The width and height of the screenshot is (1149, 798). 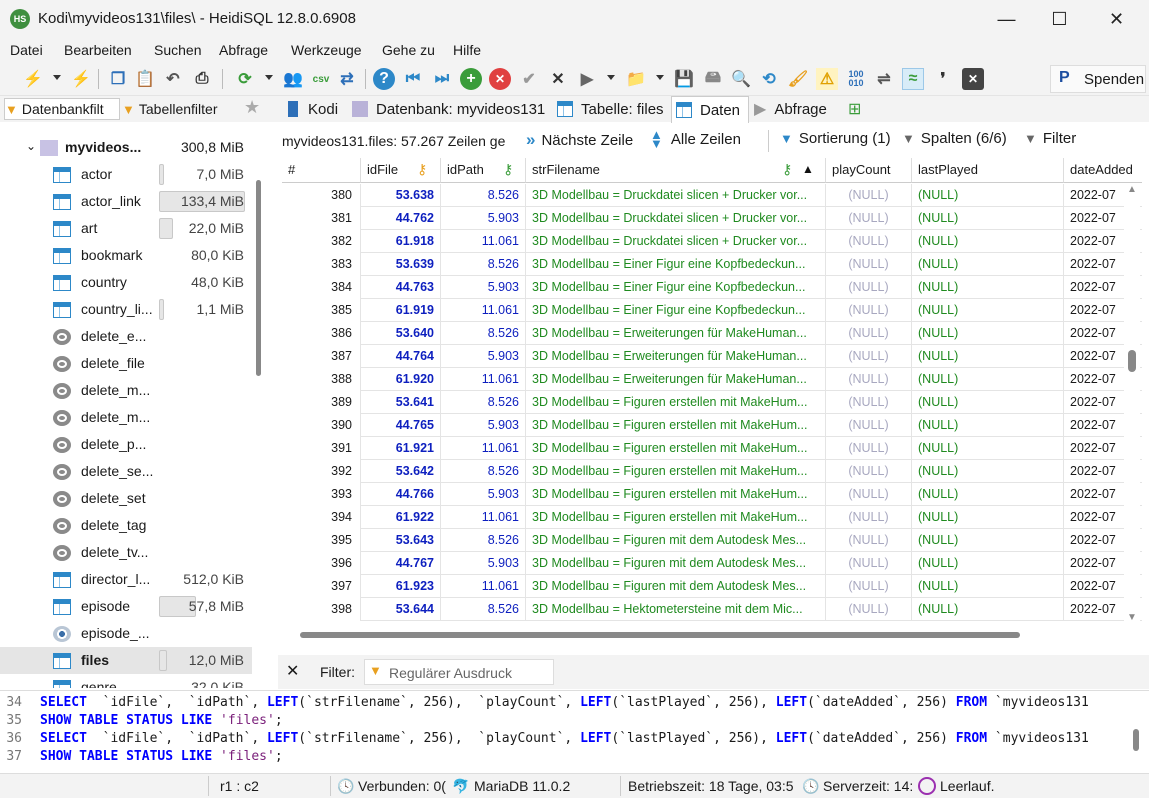 I want to click on tree-item-trigger: delete_set, so click(x=126, y=498).